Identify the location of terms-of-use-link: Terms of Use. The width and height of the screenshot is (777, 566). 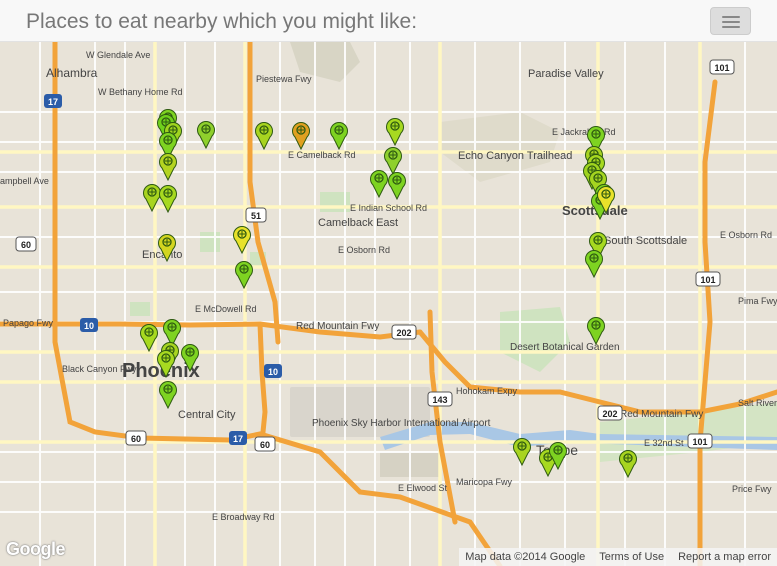
(631, 557).